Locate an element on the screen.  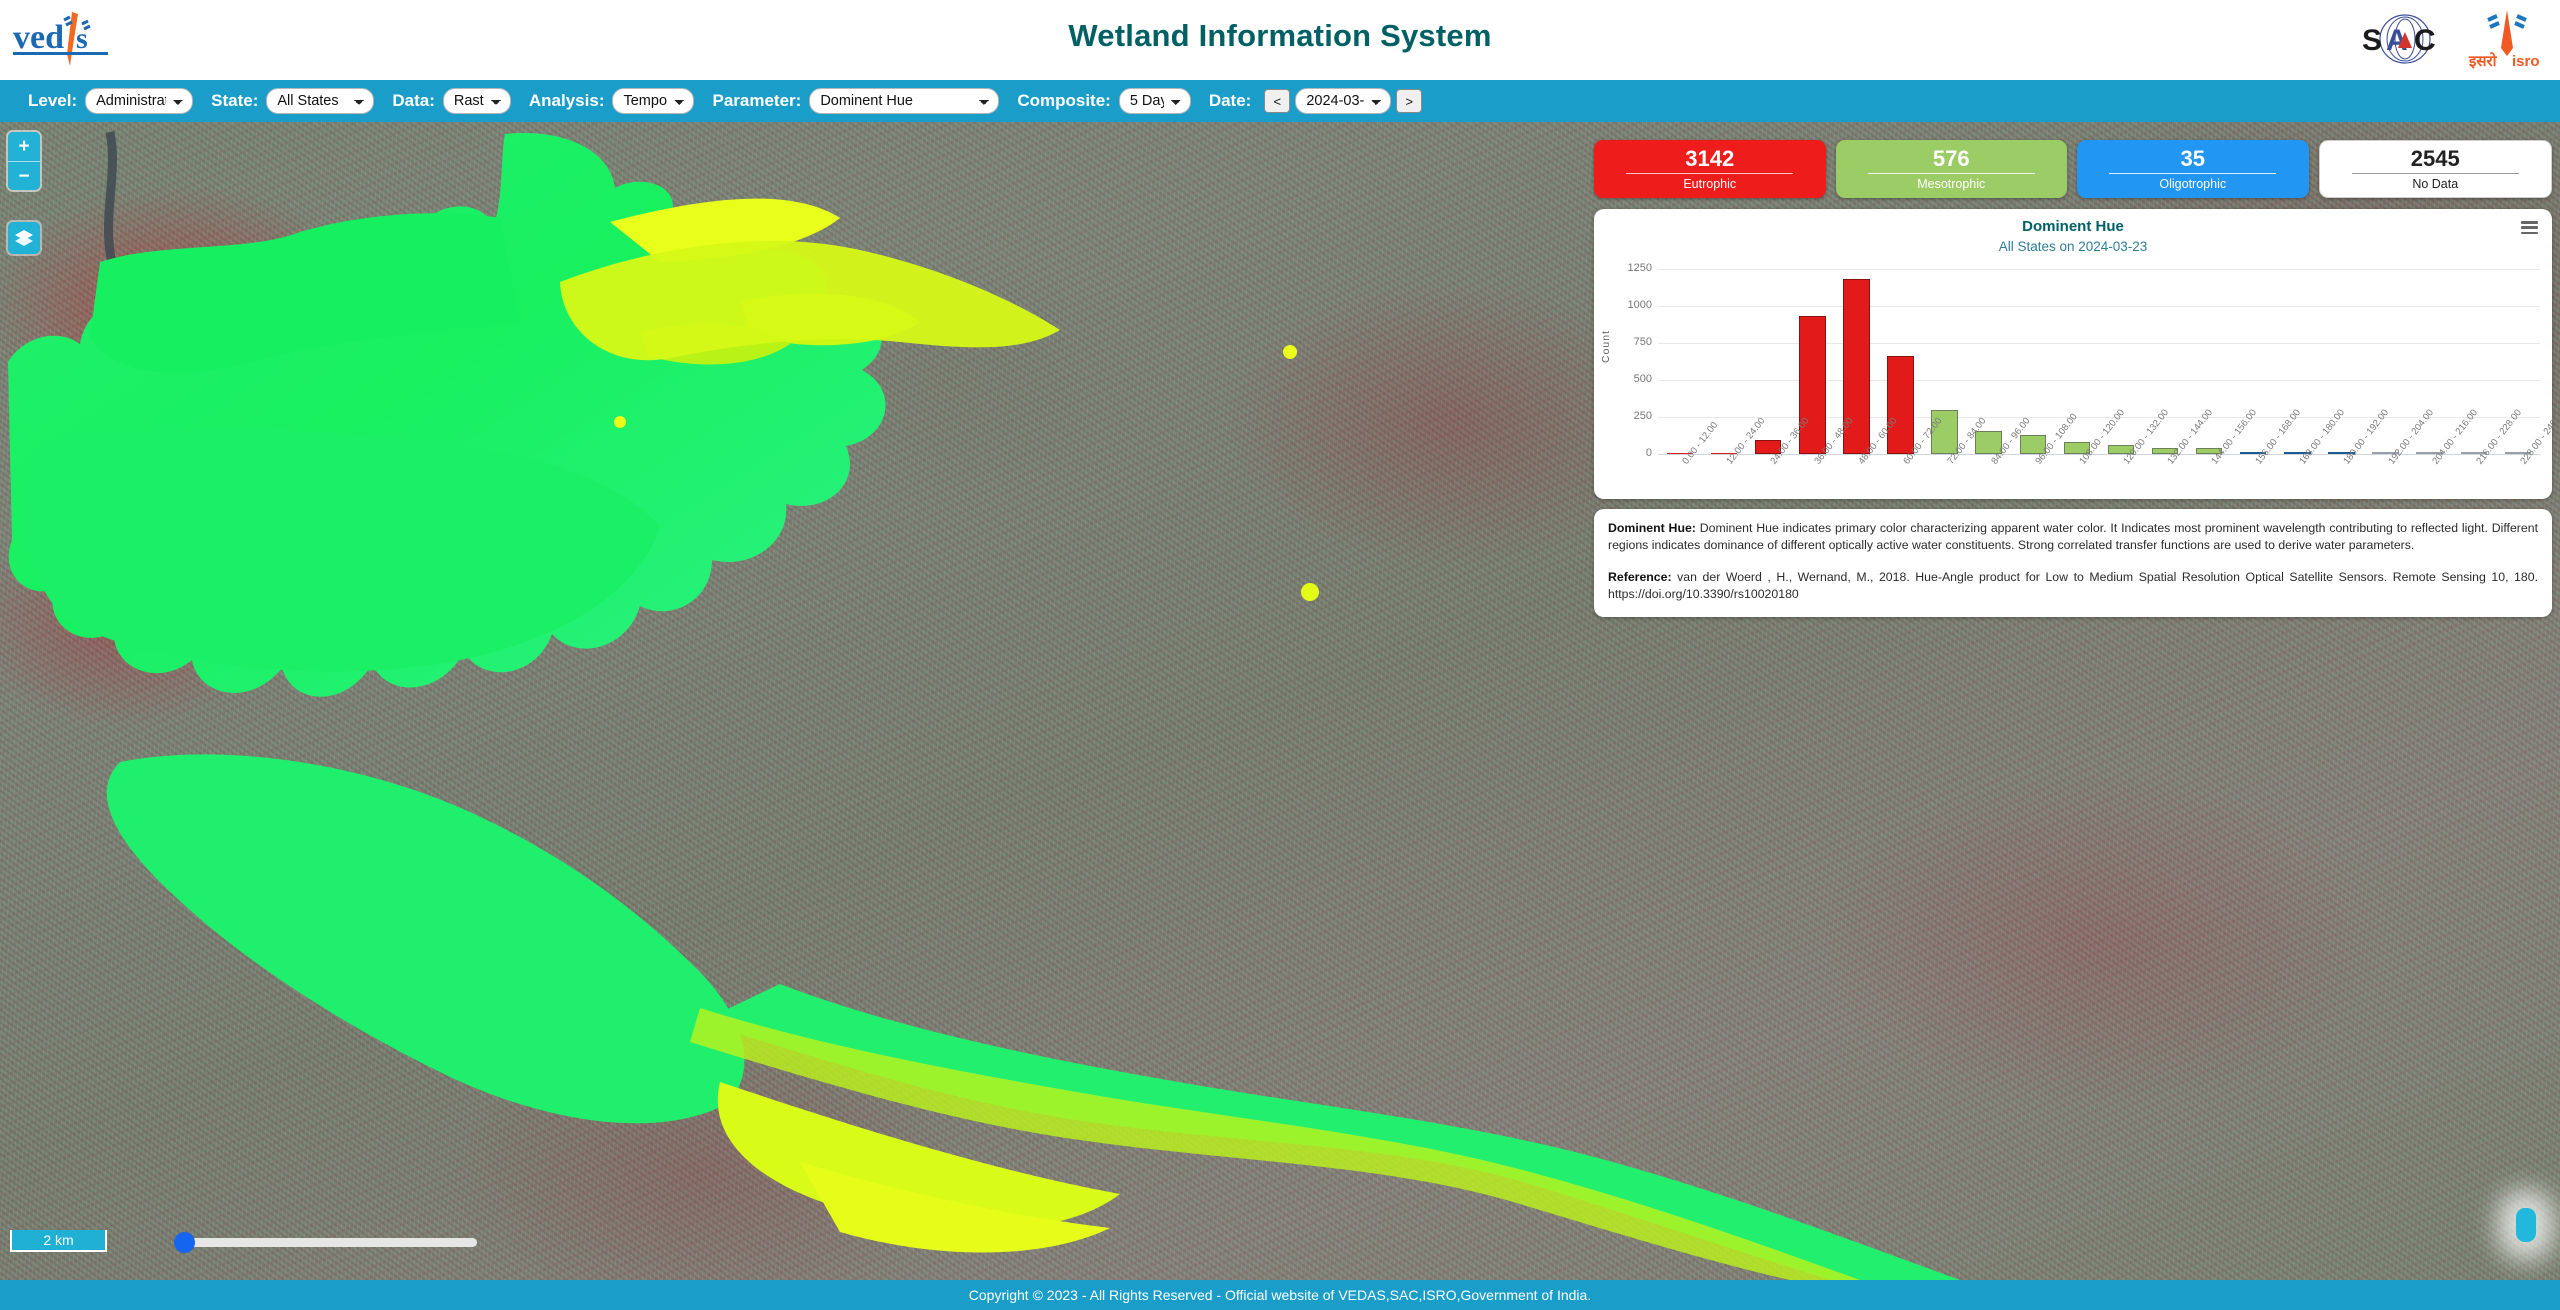
status-card-no-data: 2545 No Data is located at coordinates (2435, 169).